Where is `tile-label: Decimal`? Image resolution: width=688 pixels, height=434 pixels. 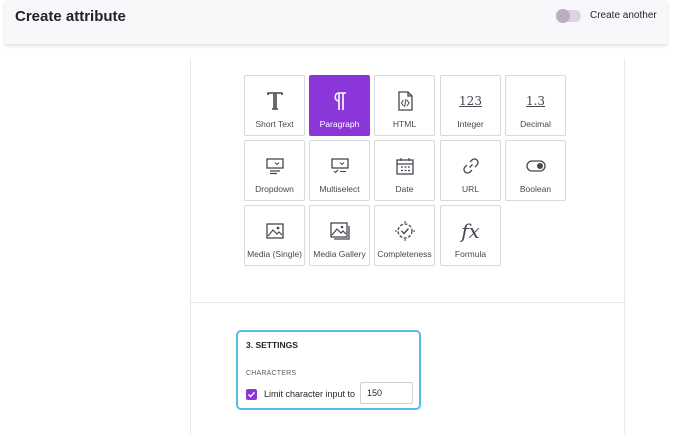 tile-label: Decimal is located at coordinates (535, 124).